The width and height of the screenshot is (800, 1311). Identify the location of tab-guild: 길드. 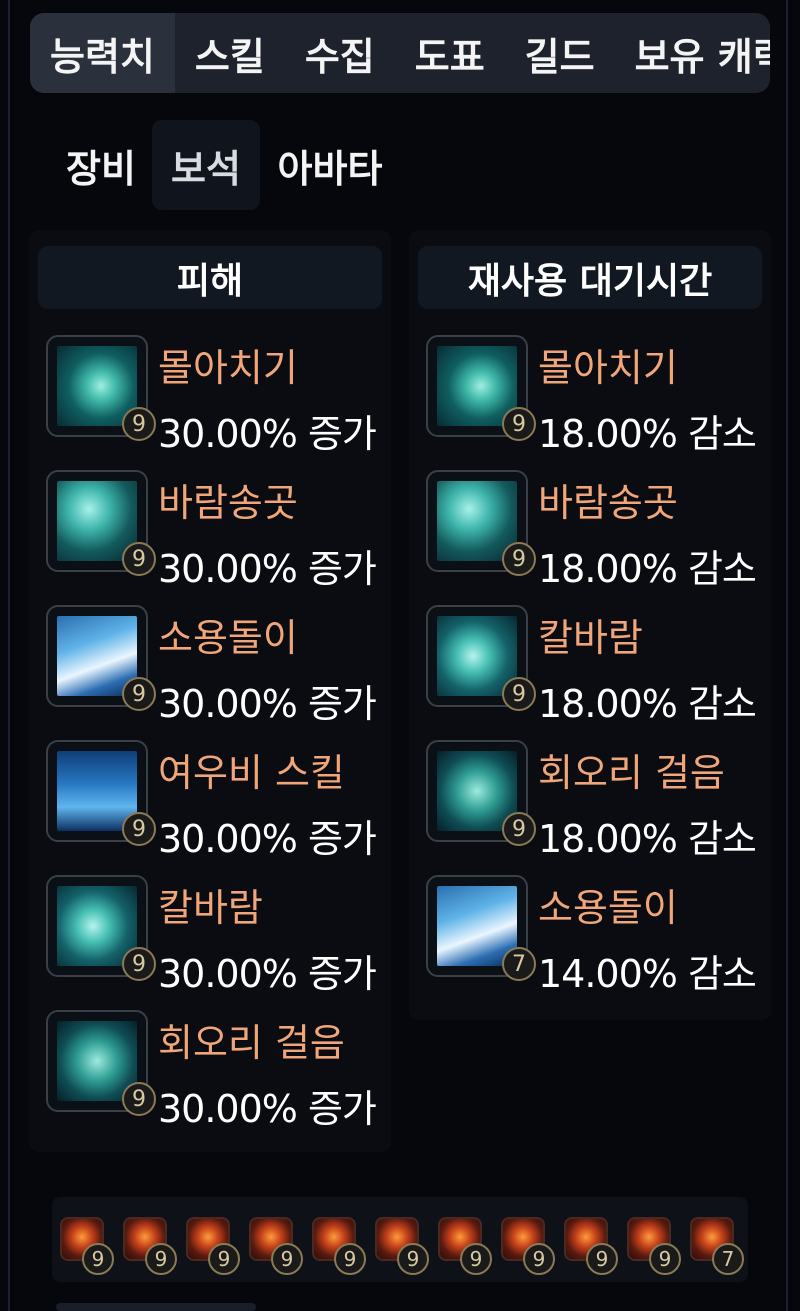
(560, 53).